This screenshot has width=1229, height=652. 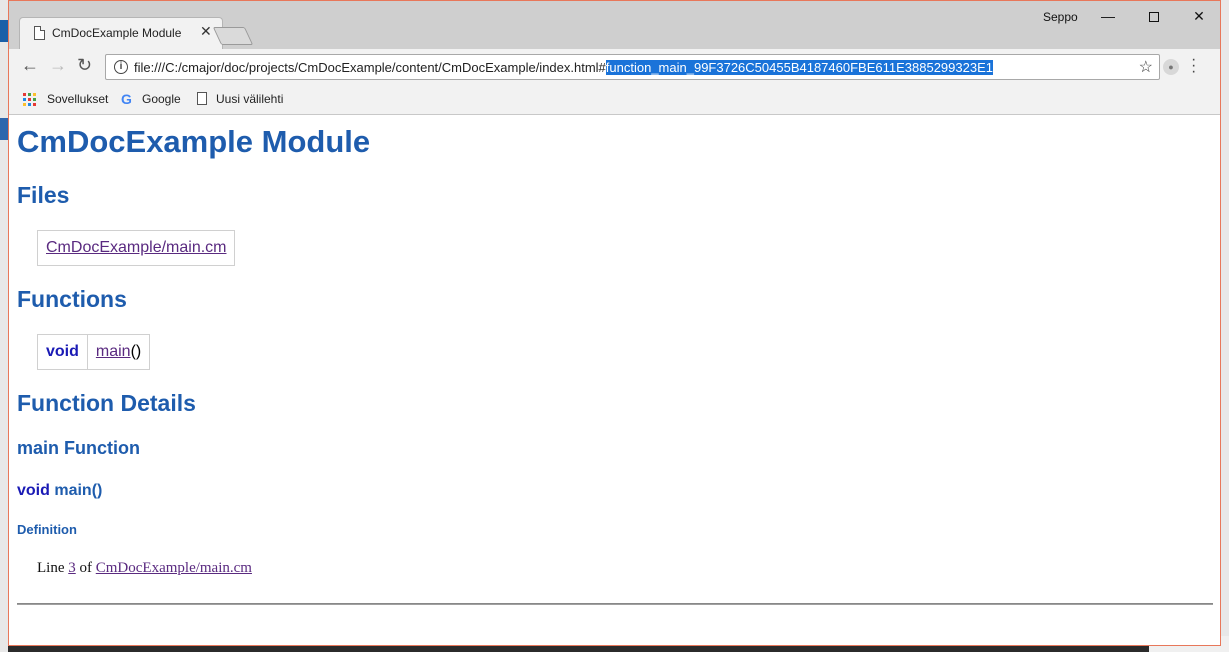 What do you see at coordinates (78, 448) in the screenshot?
I see `function-heading: main Function` at bounding box center [78, 448].